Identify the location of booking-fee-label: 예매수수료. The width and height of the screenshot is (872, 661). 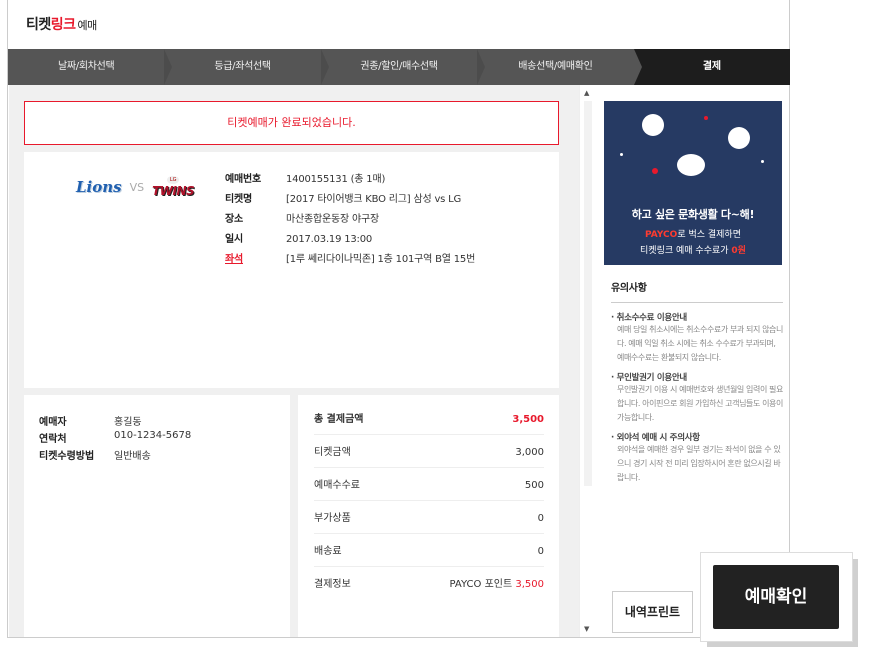
(337, 485).